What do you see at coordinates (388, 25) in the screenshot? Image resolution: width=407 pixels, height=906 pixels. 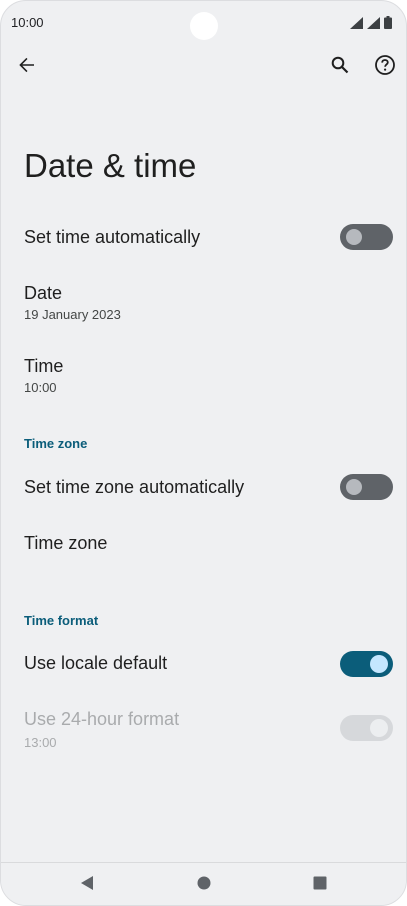 I see `battery-icon` at bounding box center [388, 25].